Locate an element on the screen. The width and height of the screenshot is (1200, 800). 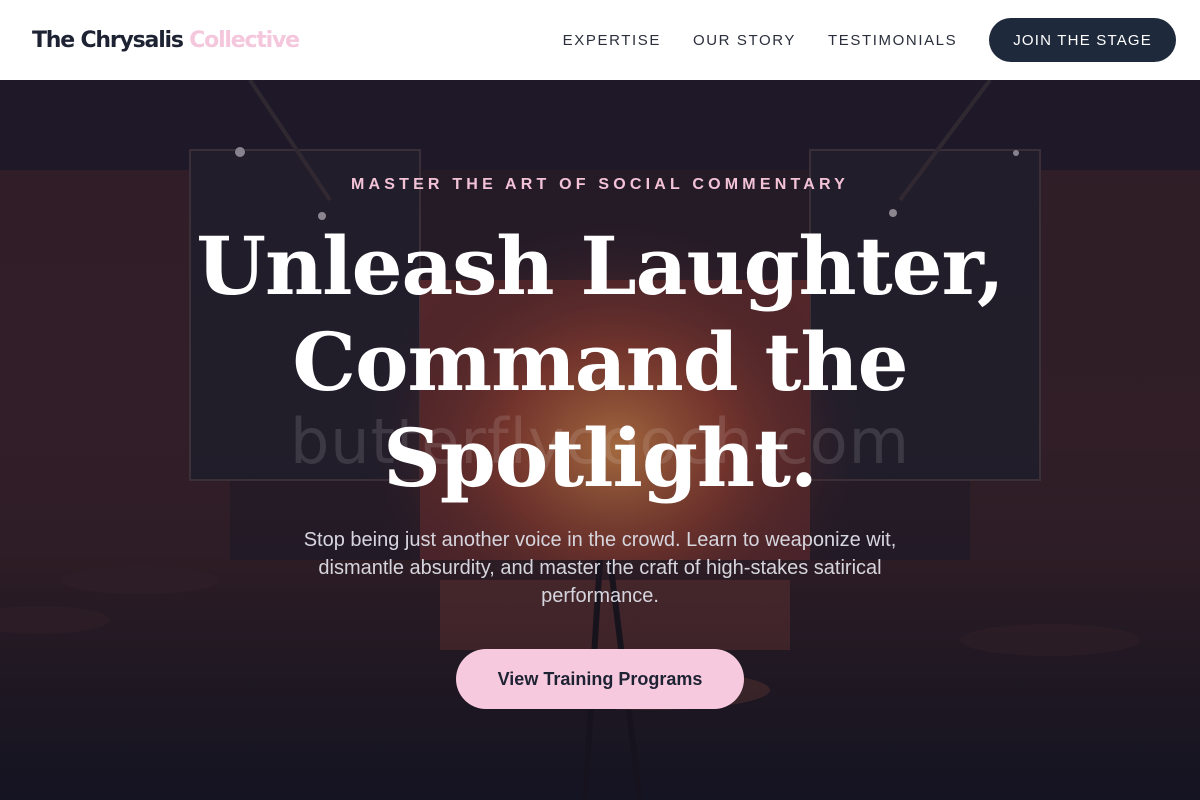
brand-logo: The Chrysalis Collective is located at coordinates (166, 40).